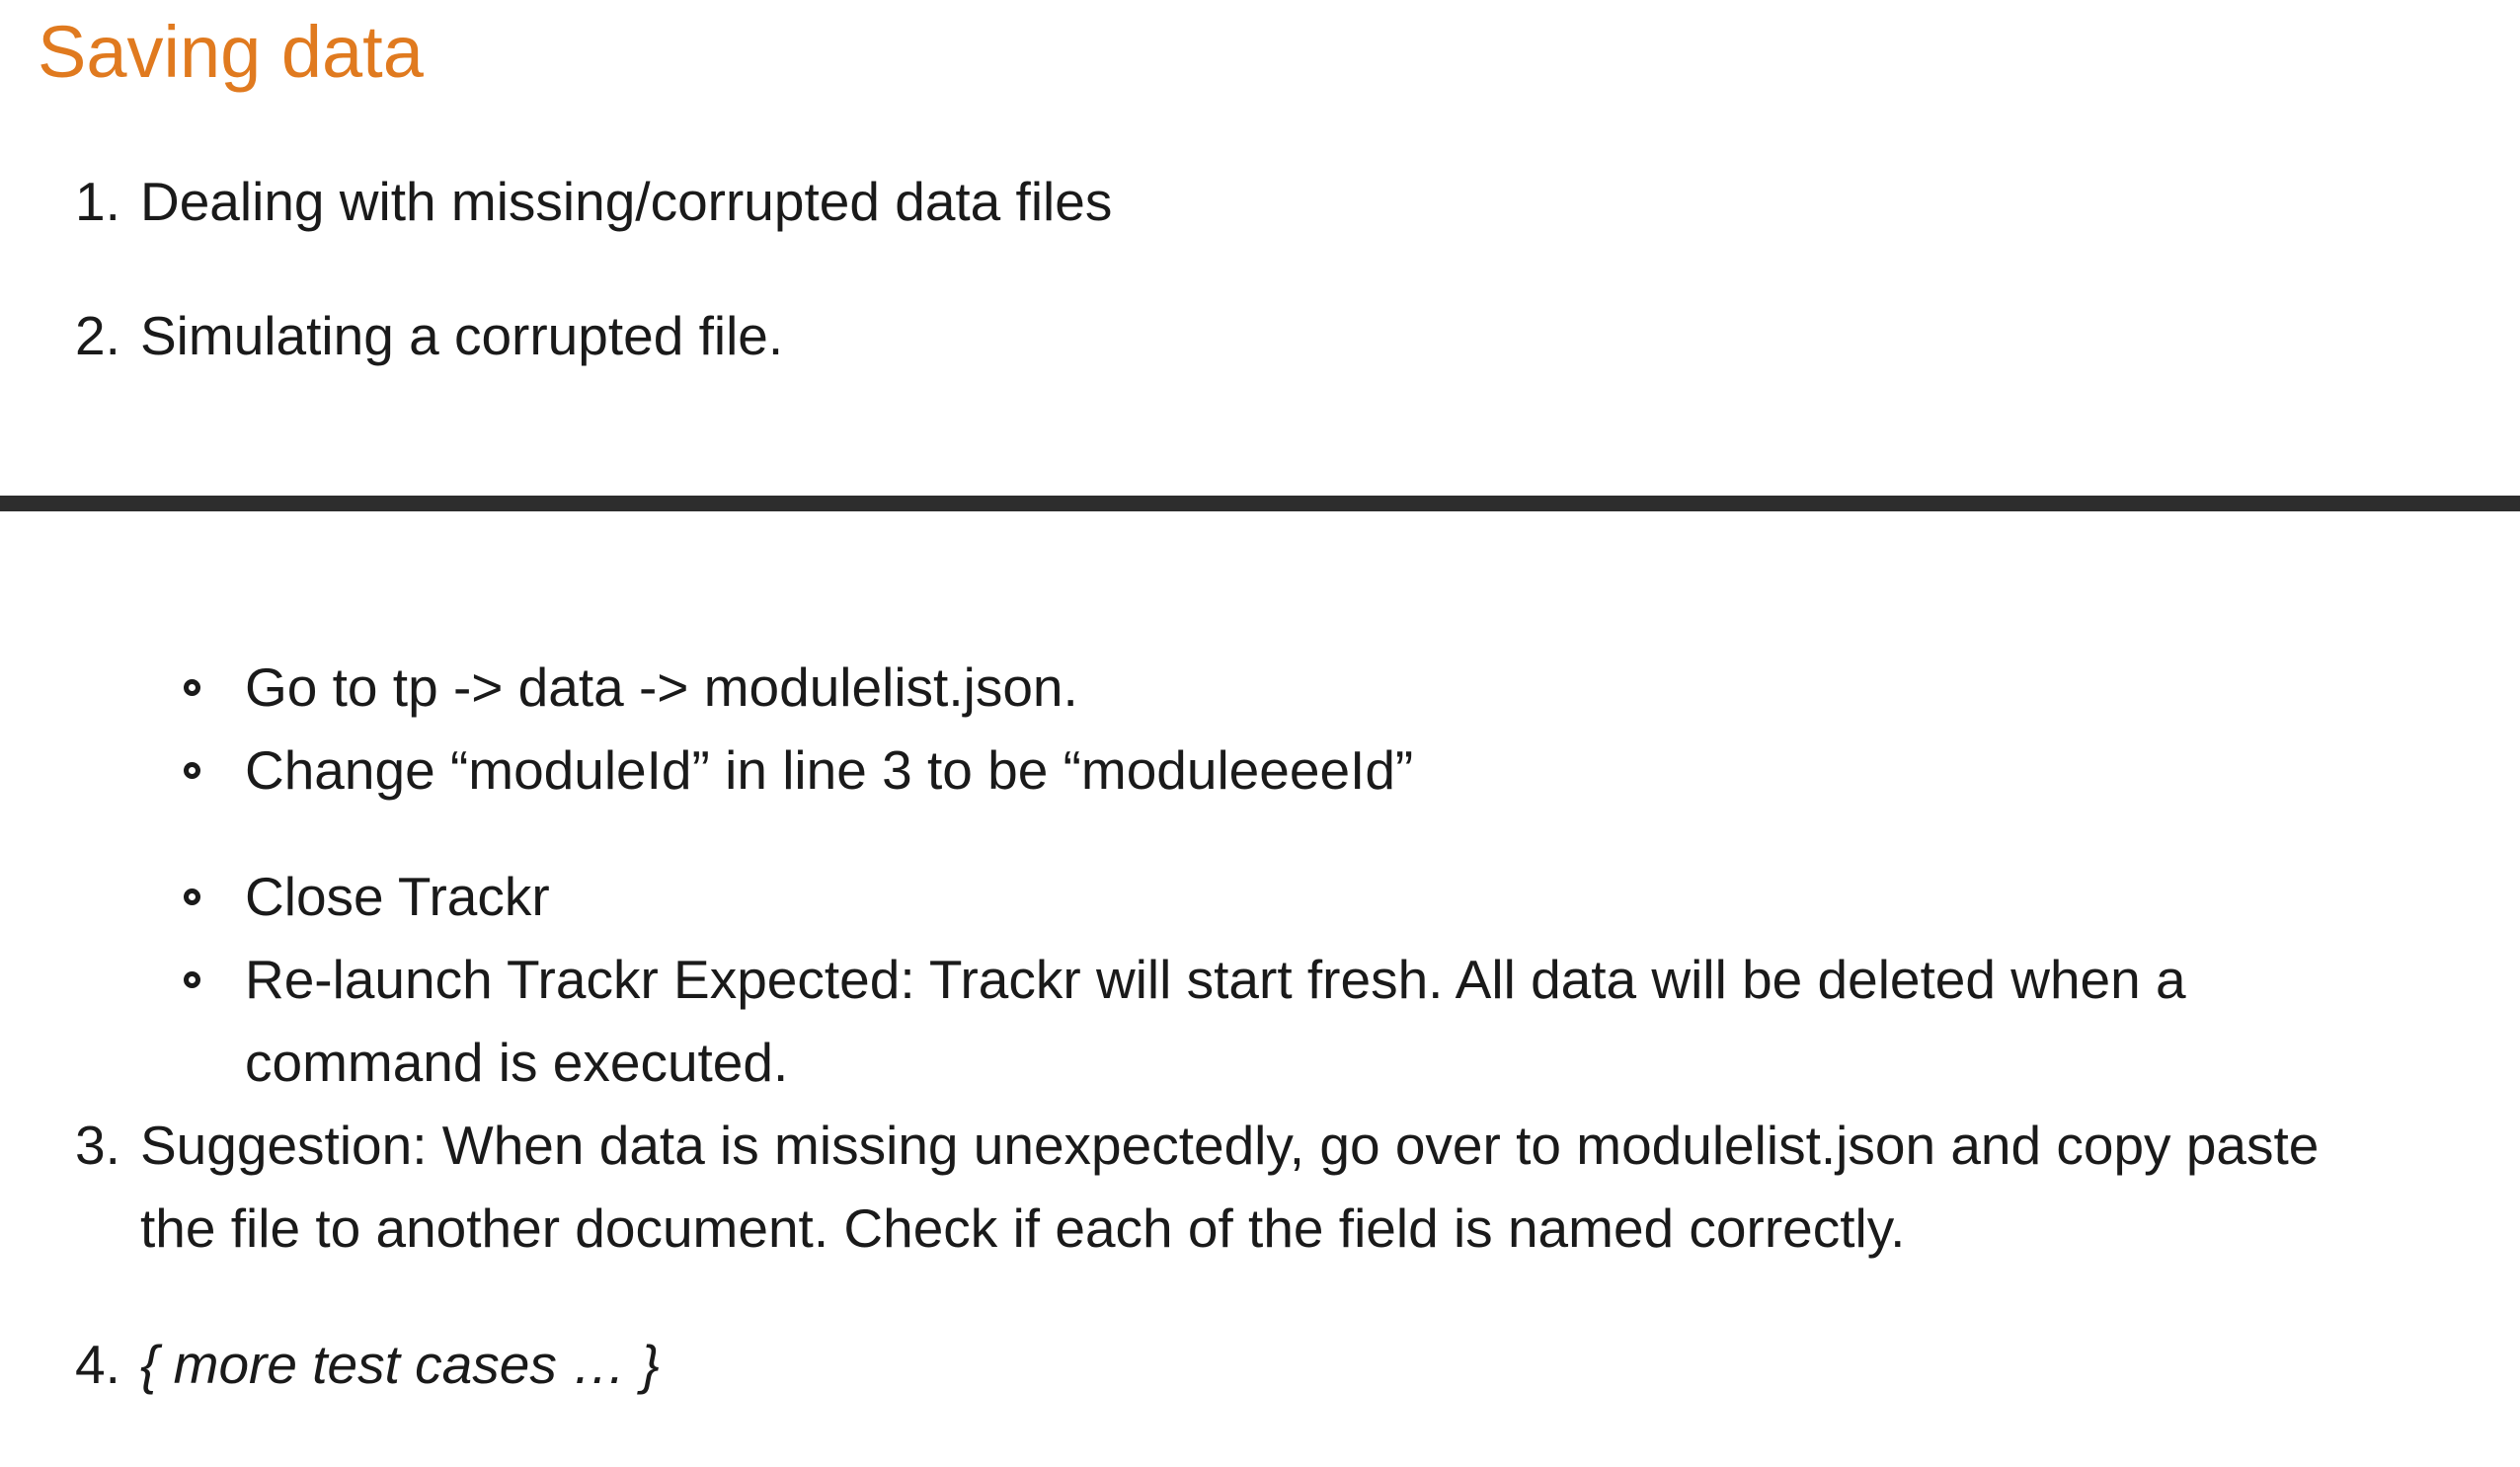 Image resolution: width=2520 pixels, height=1467 pixels. Describe the element at coordinates (98, 1145) in the screenshot. I see `list-number-3: 3.` at that location.